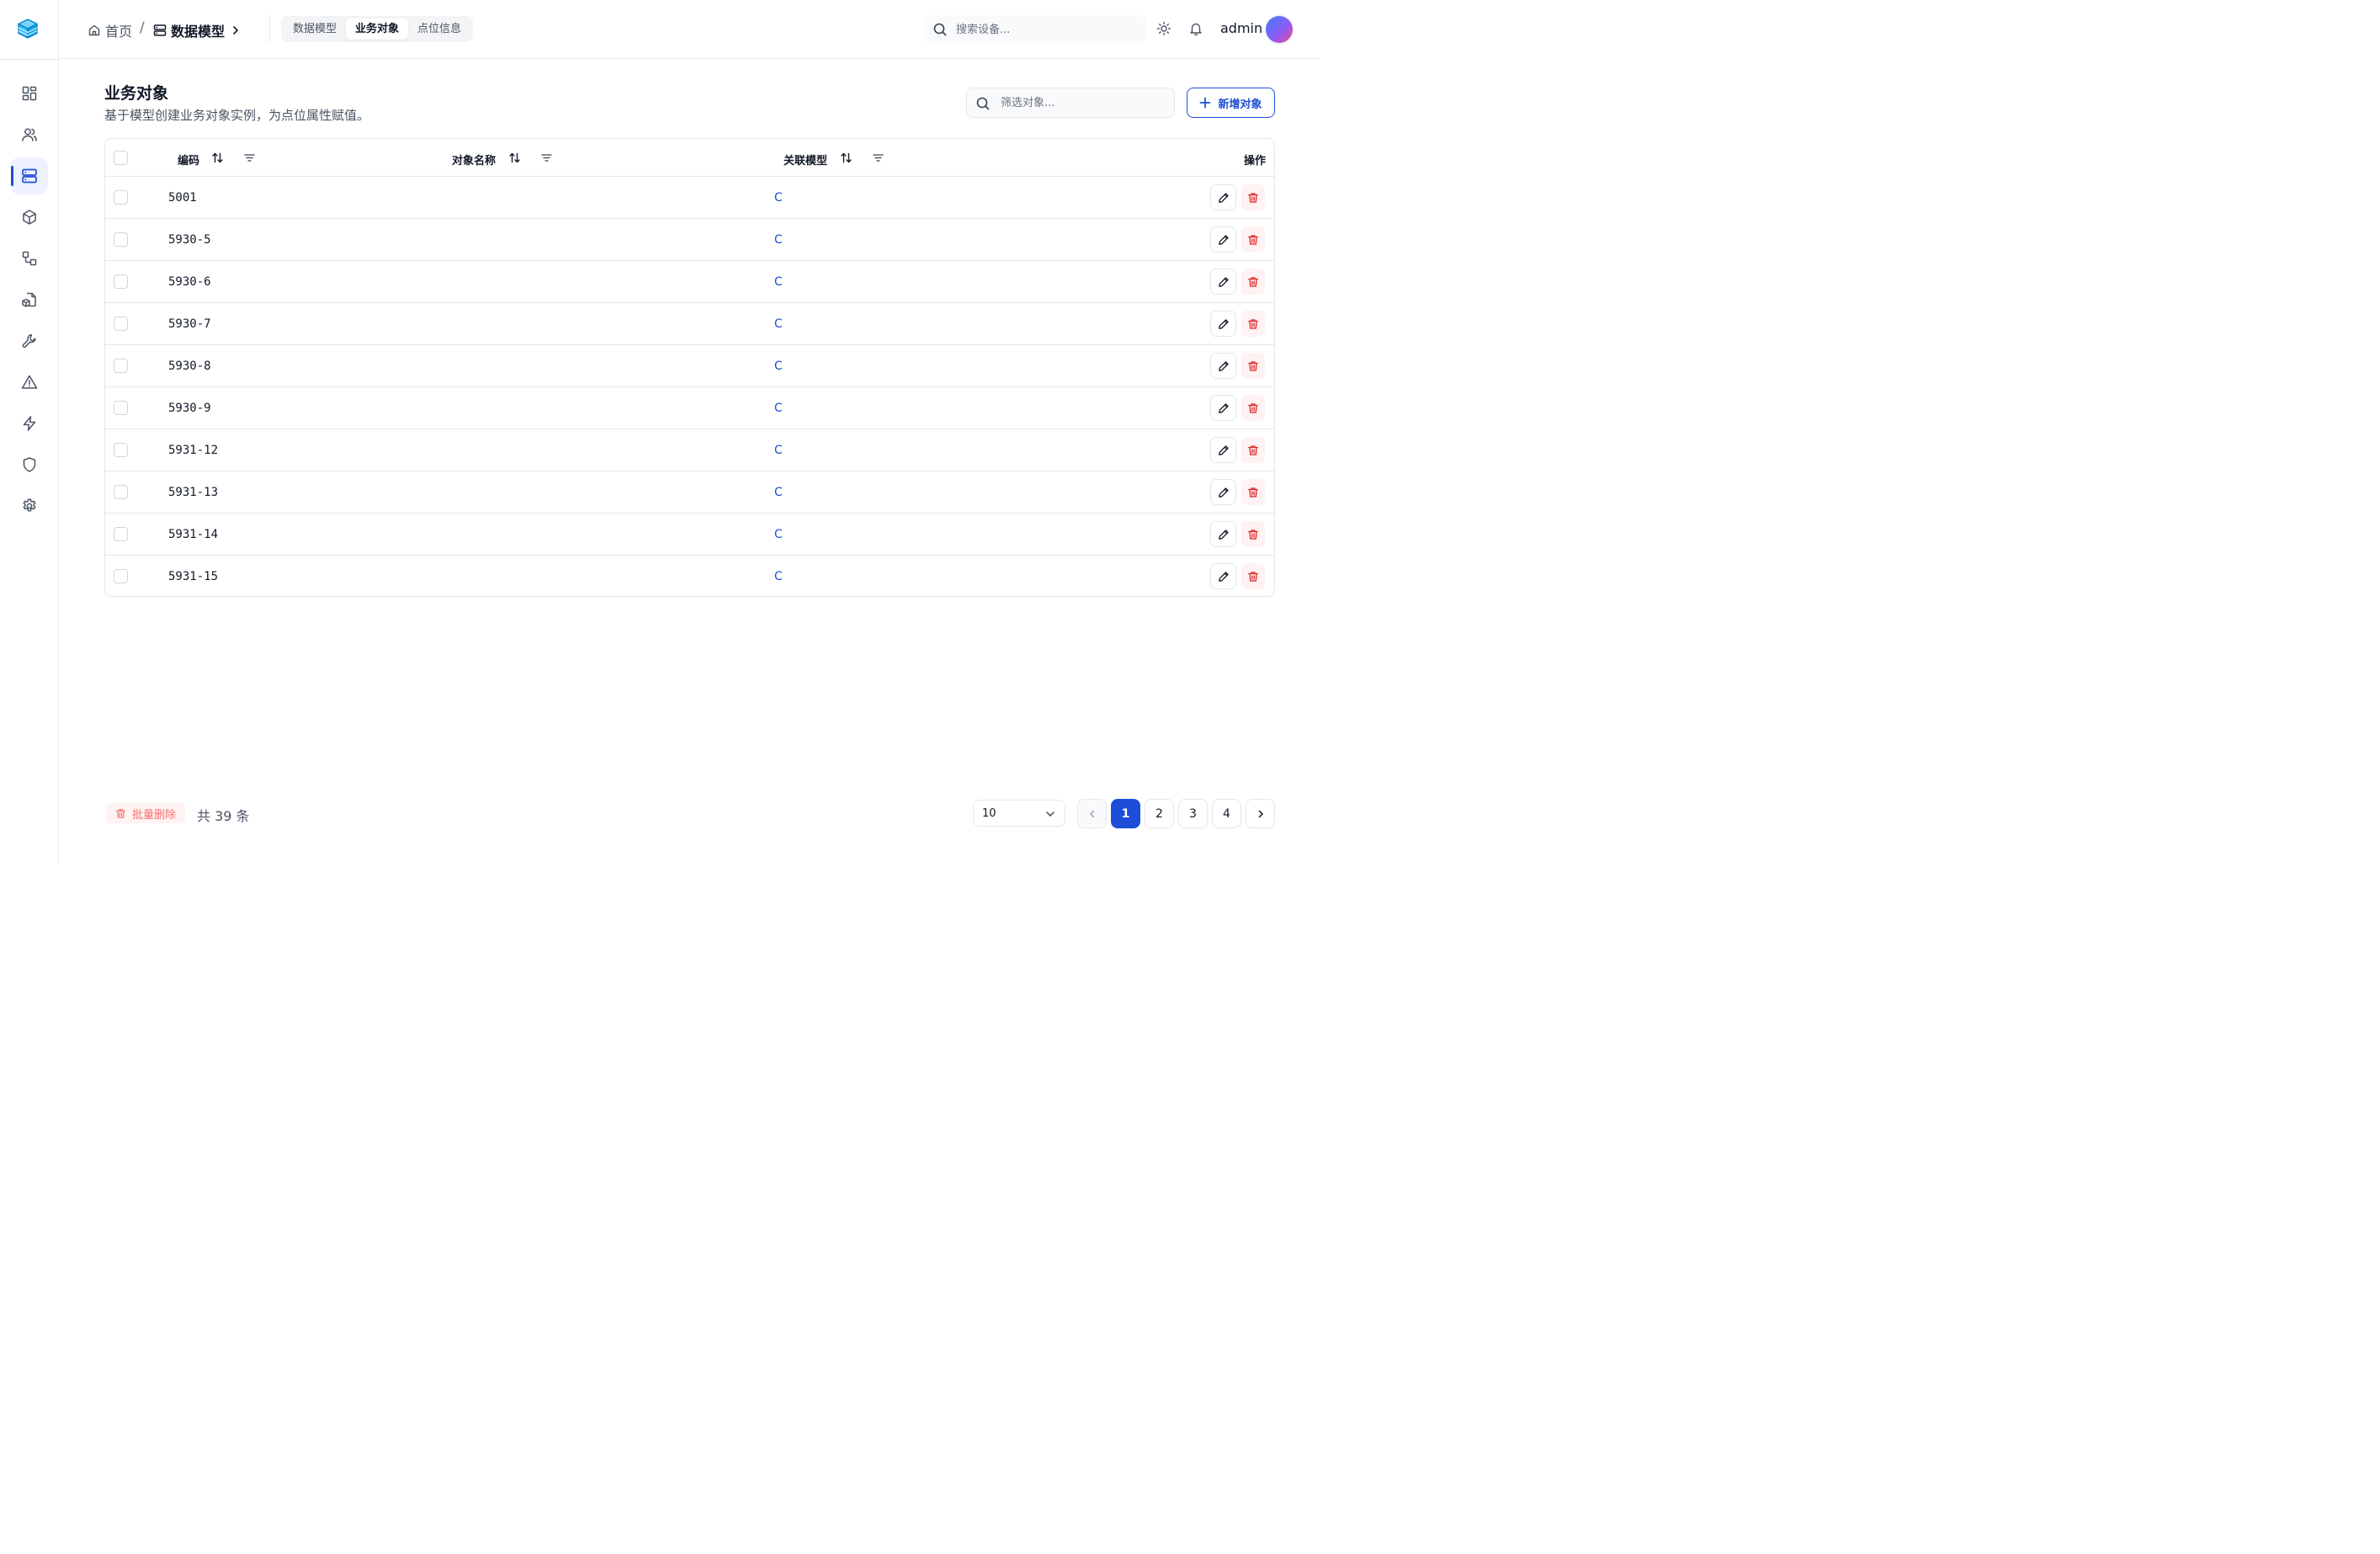 The height and width of the screenshot is (1554, 2380). What do you see at coordinates (689, 535) in the screenshot?
I see `table-row: 5931-14 C` at bounding box center [689, 535].